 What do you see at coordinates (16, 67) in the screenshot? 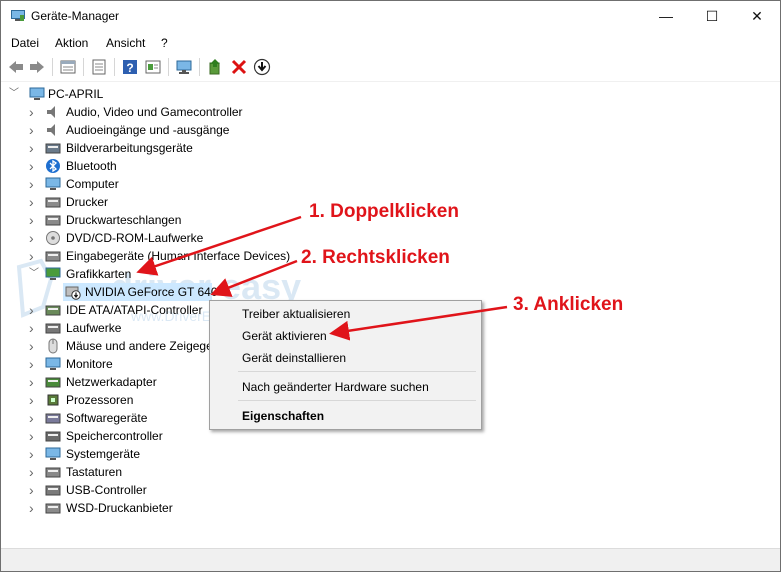
I see `back-icon` at bounding box center [16, 67].